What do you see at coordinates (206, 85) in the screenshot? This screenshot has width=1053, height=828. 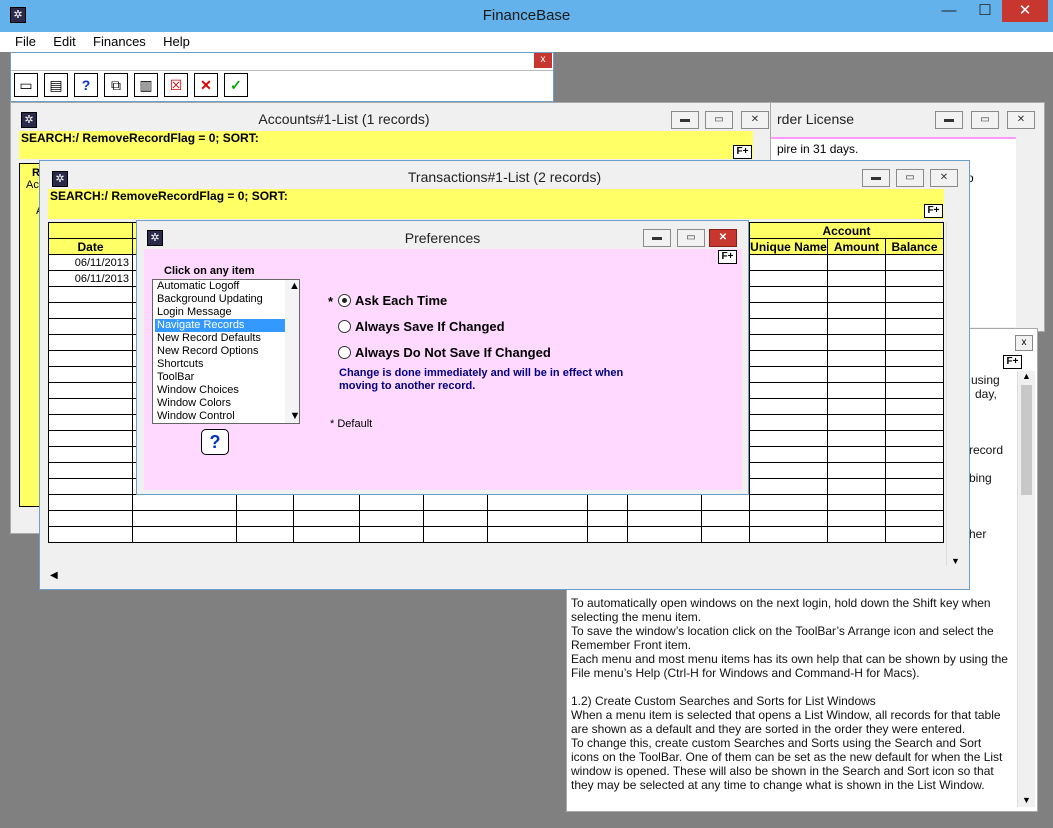 I see `cancel-icon: ✕` at bounding box center [206, 85].